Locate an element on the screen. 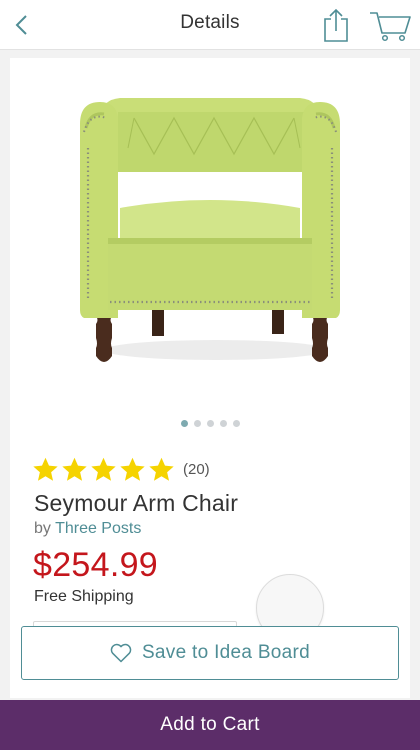 The image size is (420, 750). top-nav-bar: Details is located at coordinates (210, 25).